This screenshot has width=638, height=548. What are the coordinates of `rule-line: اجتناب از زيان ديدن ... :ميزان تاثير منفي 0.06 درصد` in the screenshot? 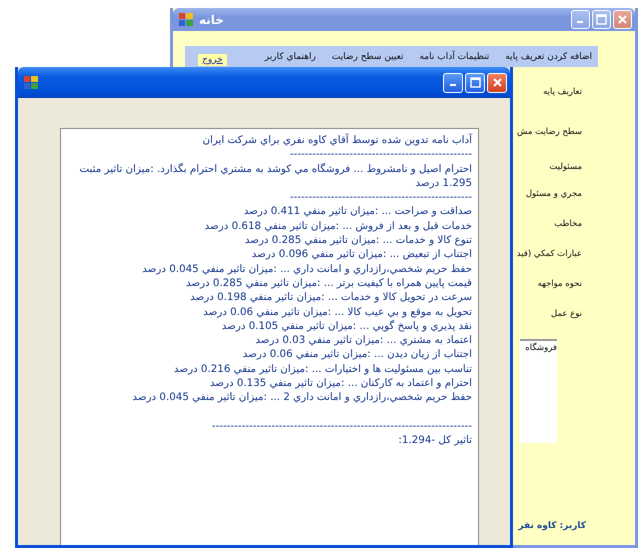 It's located at (357, 354).